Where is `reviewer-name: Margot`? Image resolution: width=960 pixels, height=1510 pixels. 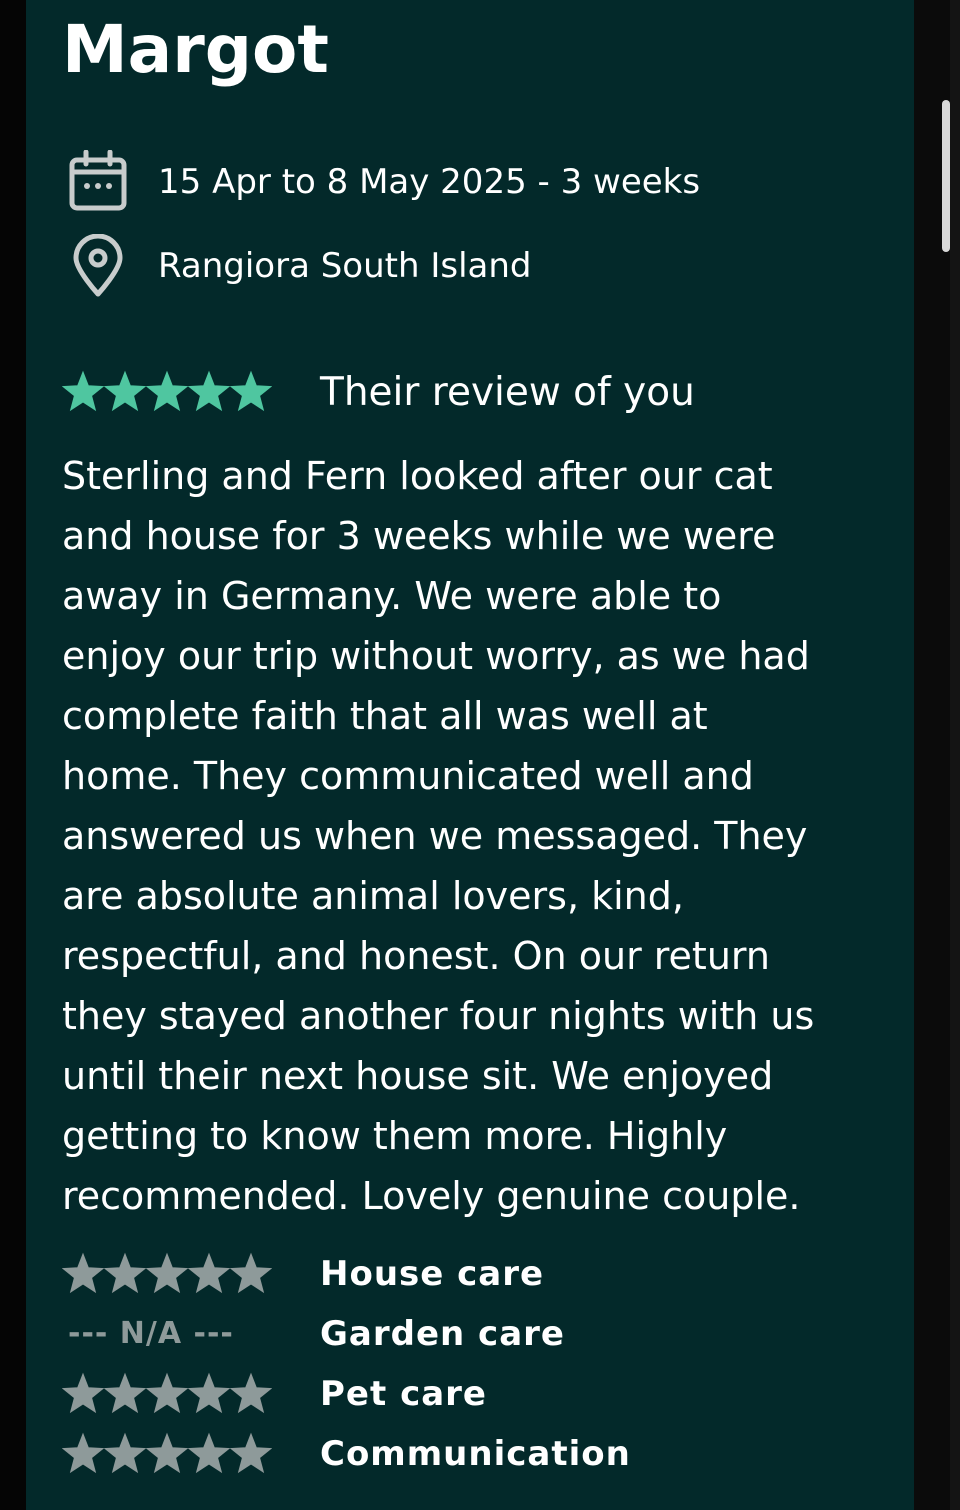
reviewer-name: Margot is located at coordinates (195, 49).